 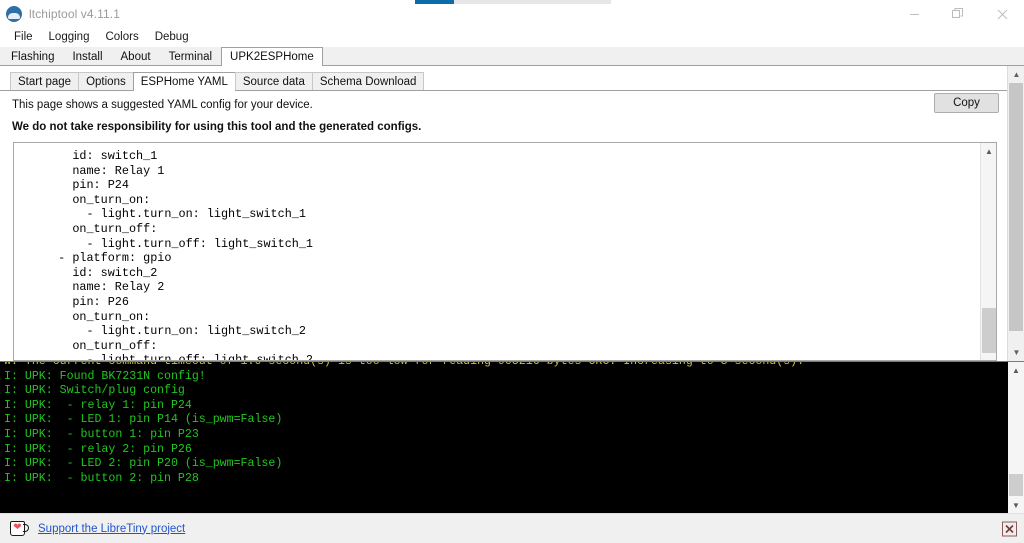 I want to click on maximize-restore-button, so click(x=958, y=14).